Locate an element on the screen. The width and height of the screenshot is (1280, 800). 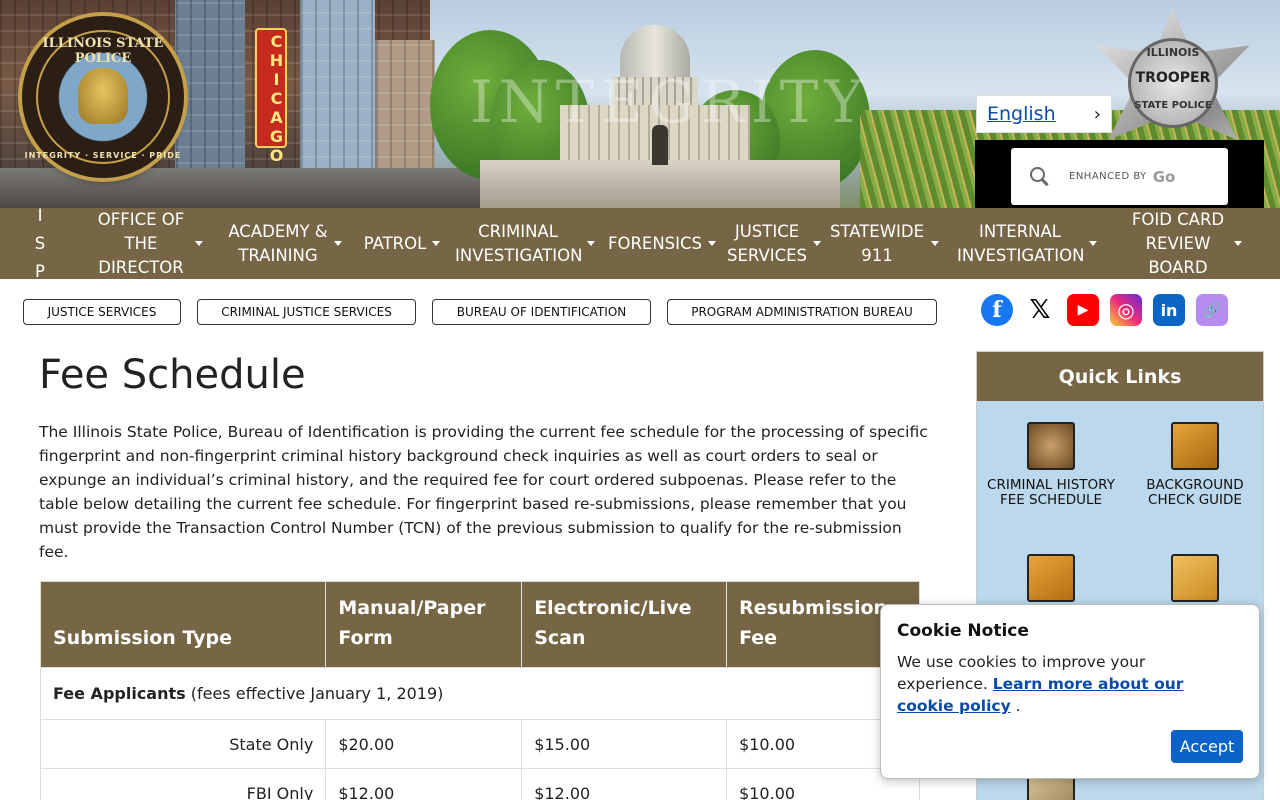
nav-item-academy-training: ACADEMY & TRAINING is located at coordinates (285, 243).